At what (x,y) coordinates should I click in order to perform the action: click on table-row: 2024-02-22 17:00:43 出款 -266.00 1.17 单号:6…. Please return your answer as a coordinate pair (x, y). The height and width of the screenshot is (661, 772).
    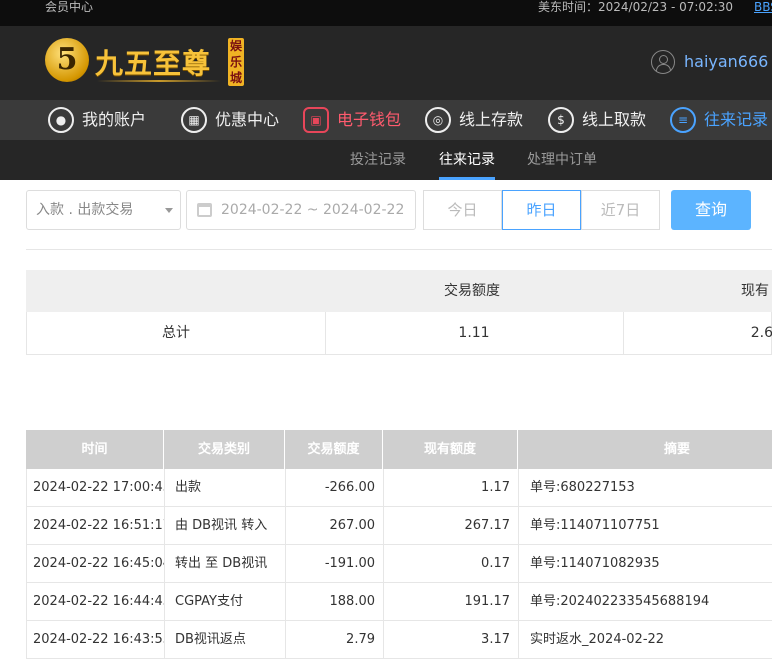
    Looking at the image, I should click on (399, 488).